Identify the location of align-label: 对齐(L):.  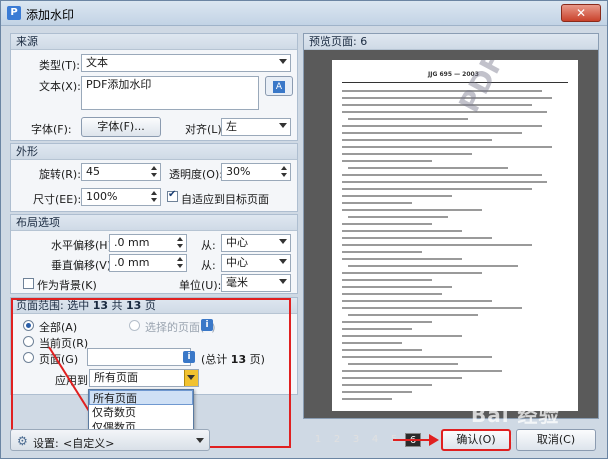
(205, 129).